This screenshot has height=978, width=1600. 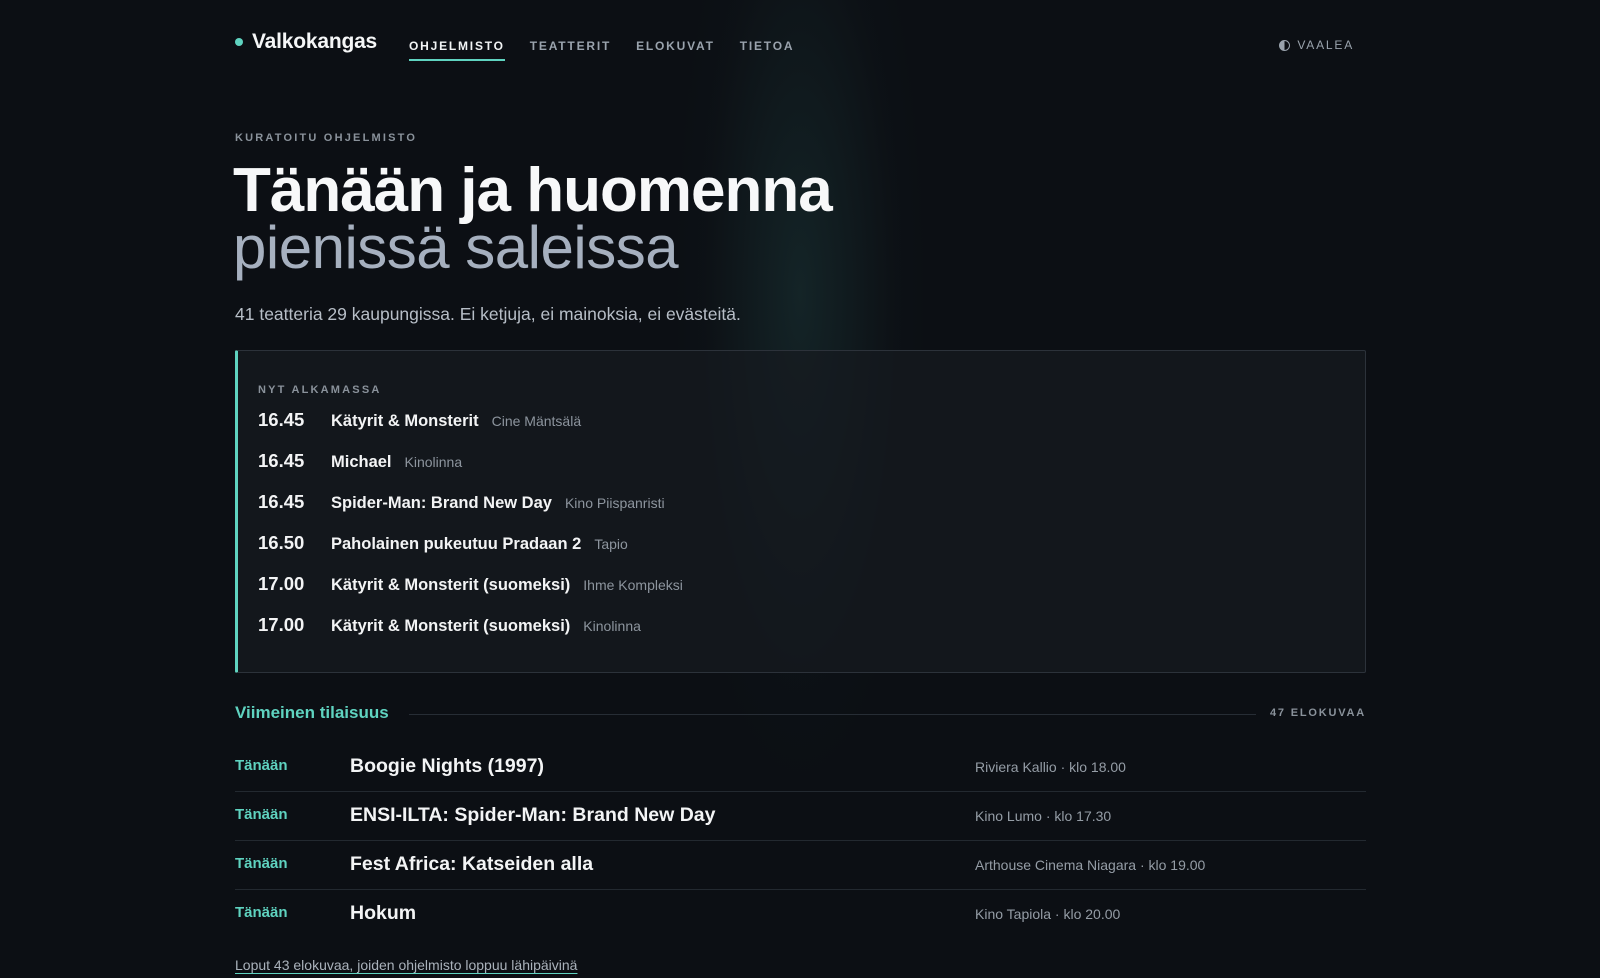 I want to click on last-chance-title: Viimeinen tilaisuus, so click(x=312, y=712).